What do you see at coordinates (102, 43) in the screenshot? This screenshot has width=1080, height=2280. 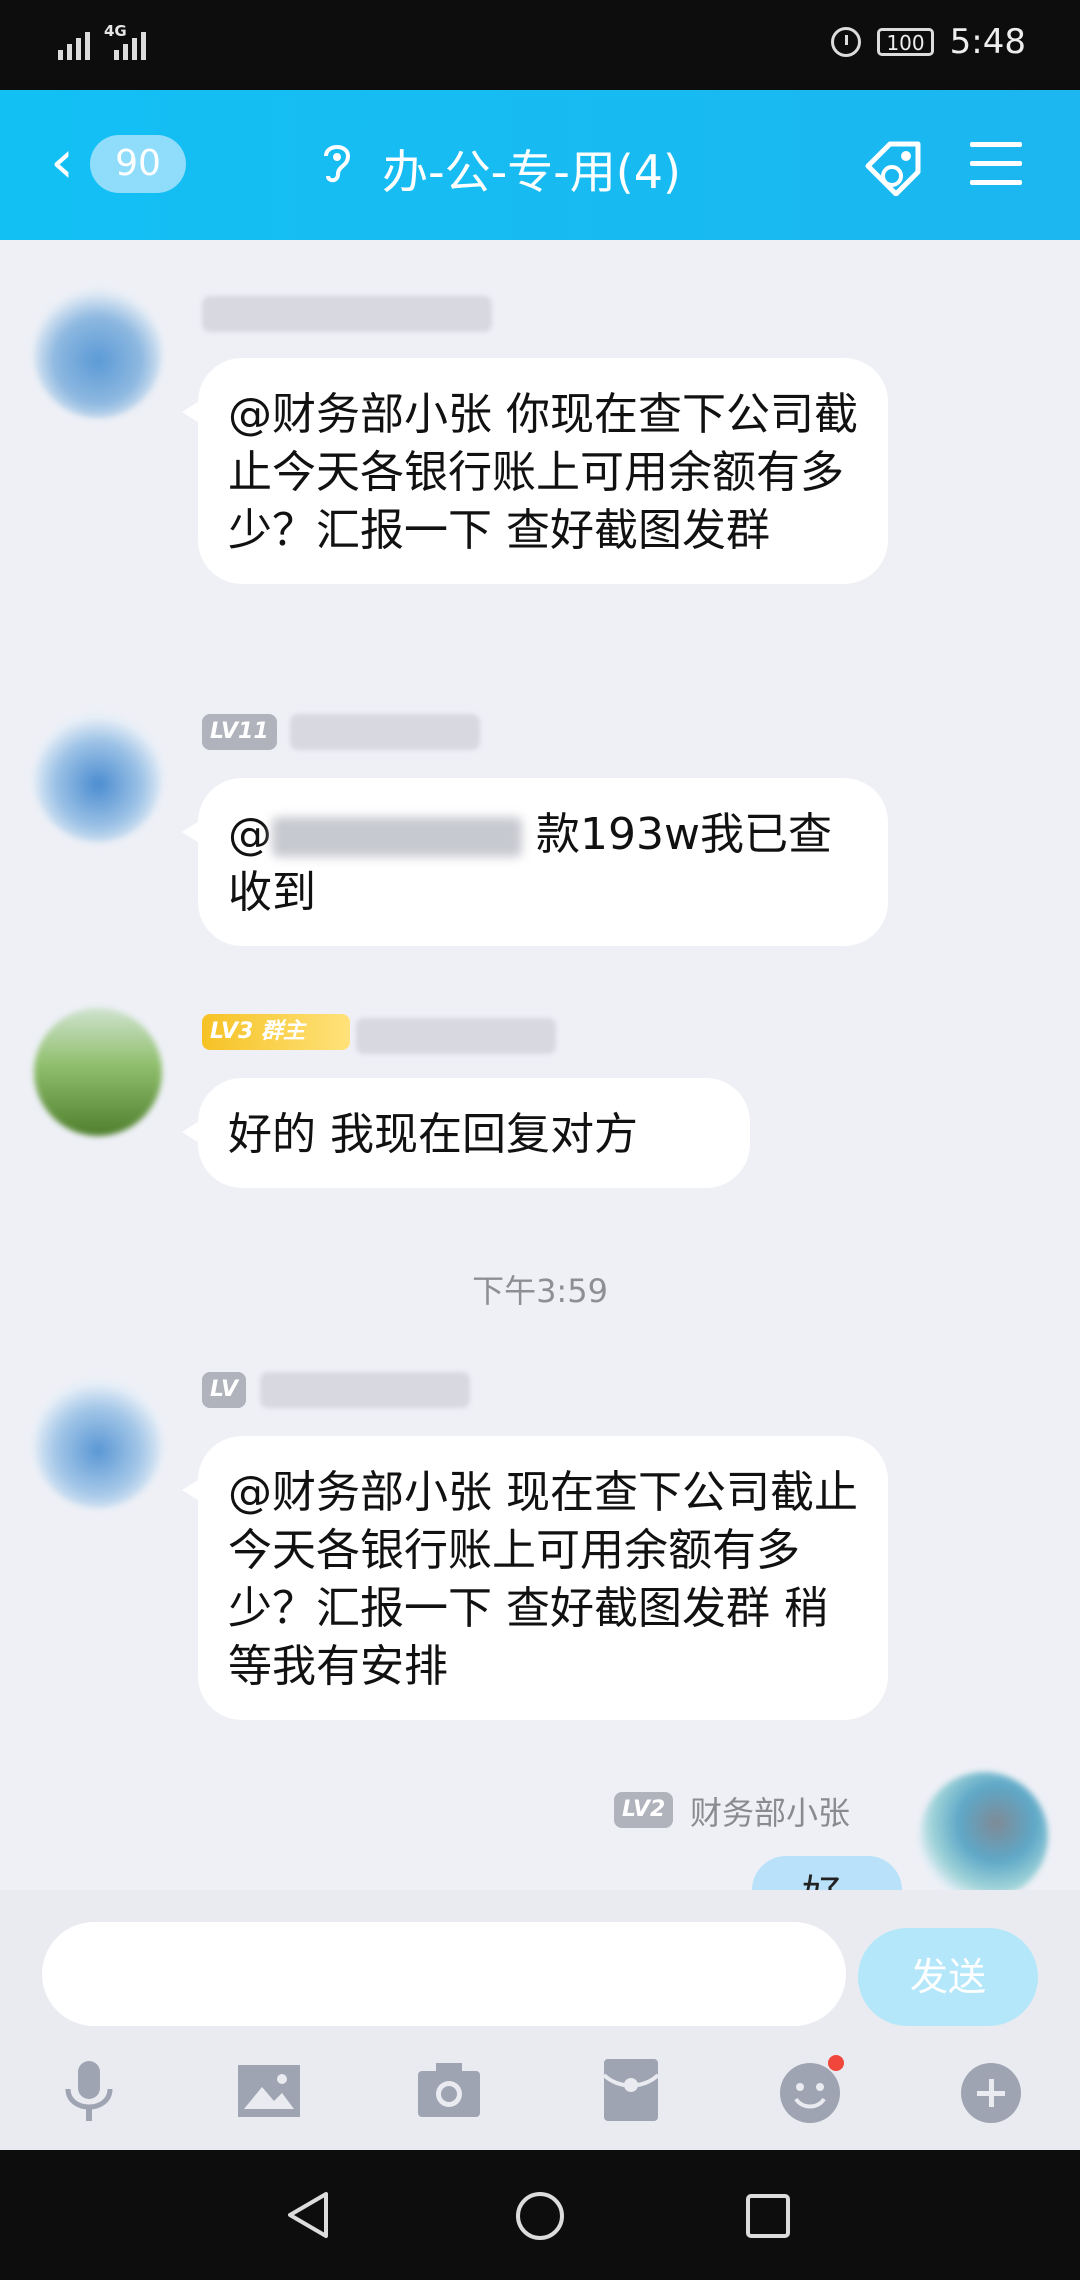 I see `signal-icon` at bounding box center [102, 43].